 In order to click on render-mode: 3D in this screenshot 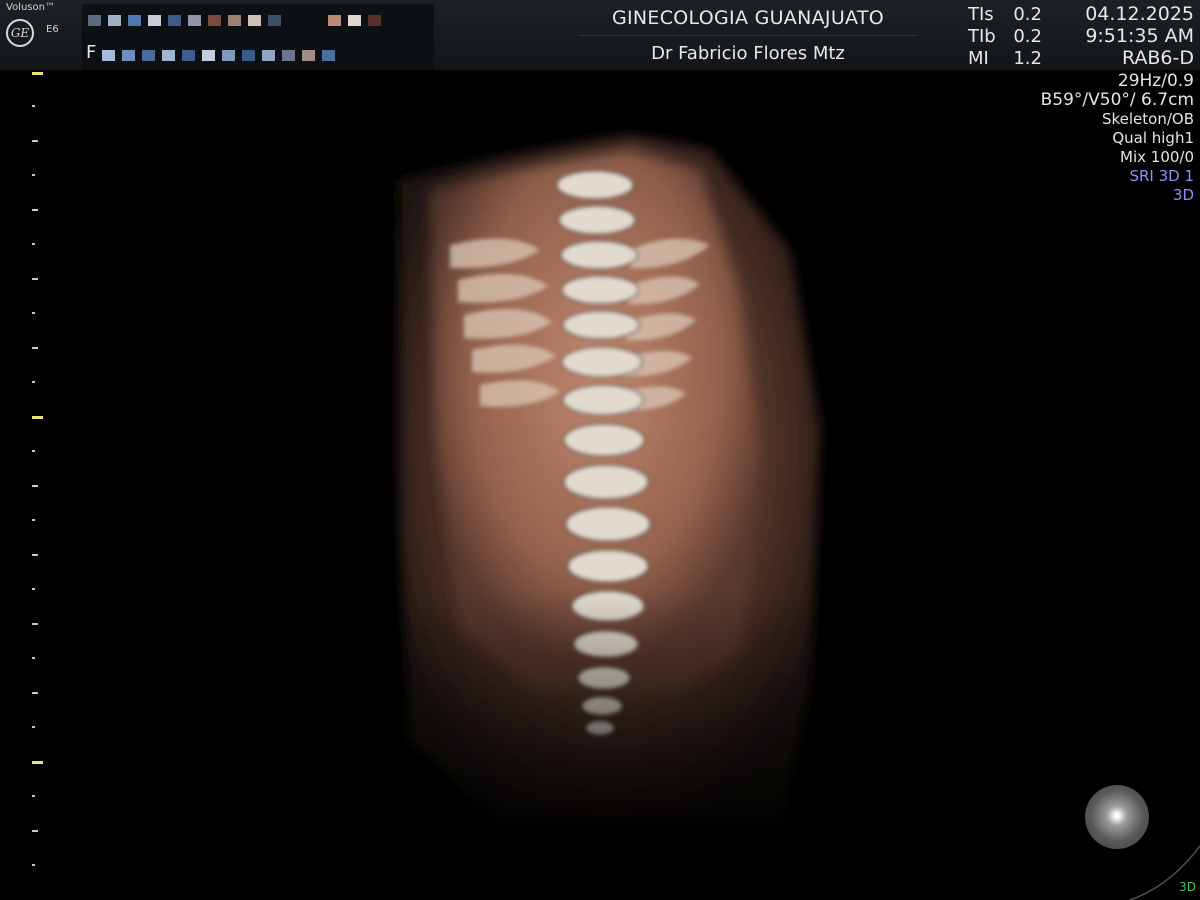, I will do `click(1183, 195)`.